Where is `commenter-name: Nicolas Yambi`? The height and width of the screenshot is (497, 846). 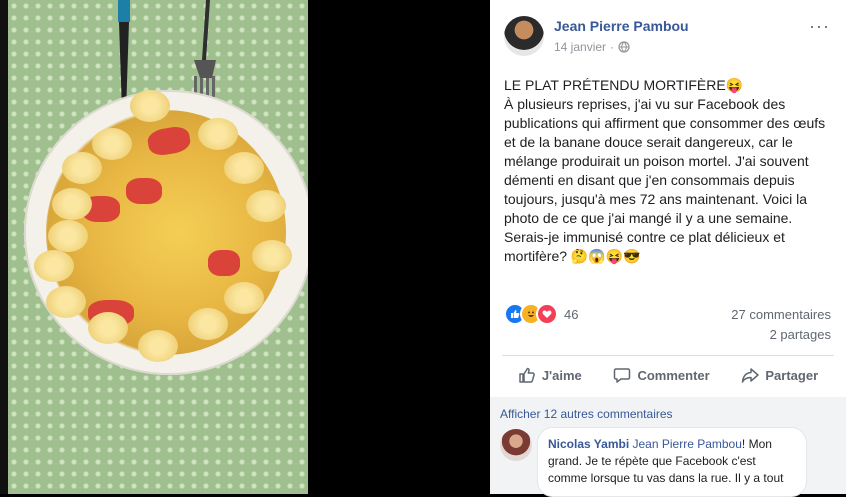
commenter-name: Nicolas Yambi is located at coordinates (588, 444).